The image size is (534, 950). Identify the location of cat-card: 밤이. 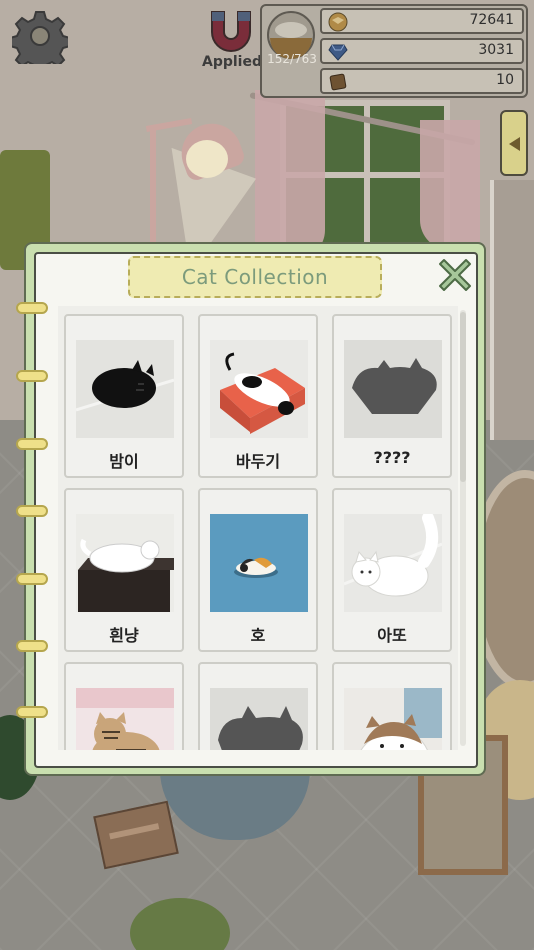
(124, 396).